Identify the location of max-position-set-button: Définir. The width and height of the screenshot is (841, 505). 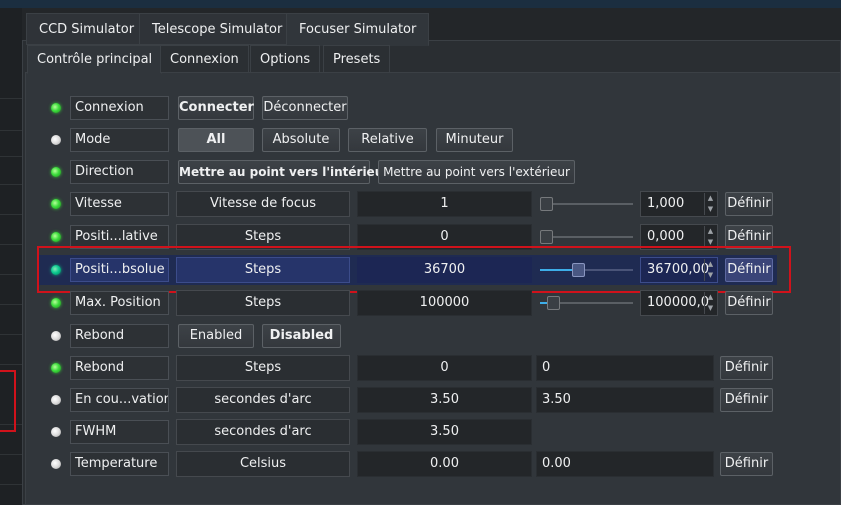
(749, 303).